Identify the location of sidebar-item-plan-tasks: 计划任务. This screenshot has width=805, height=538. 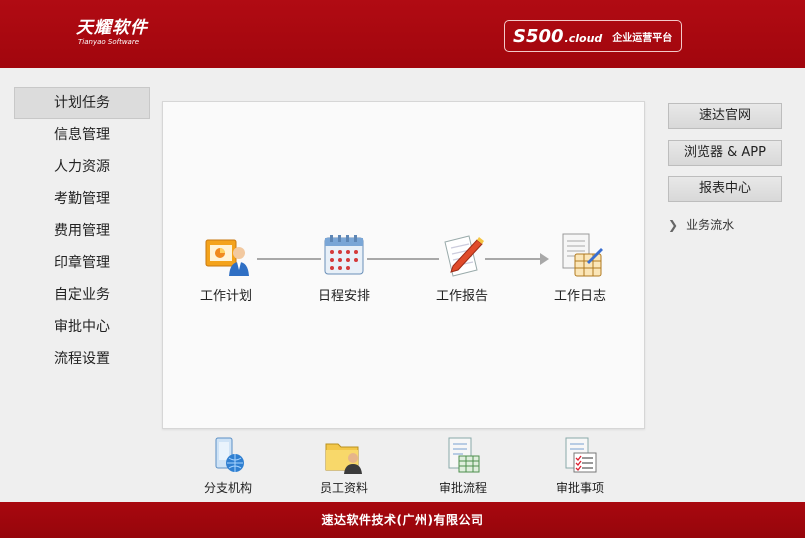
(82, 103).